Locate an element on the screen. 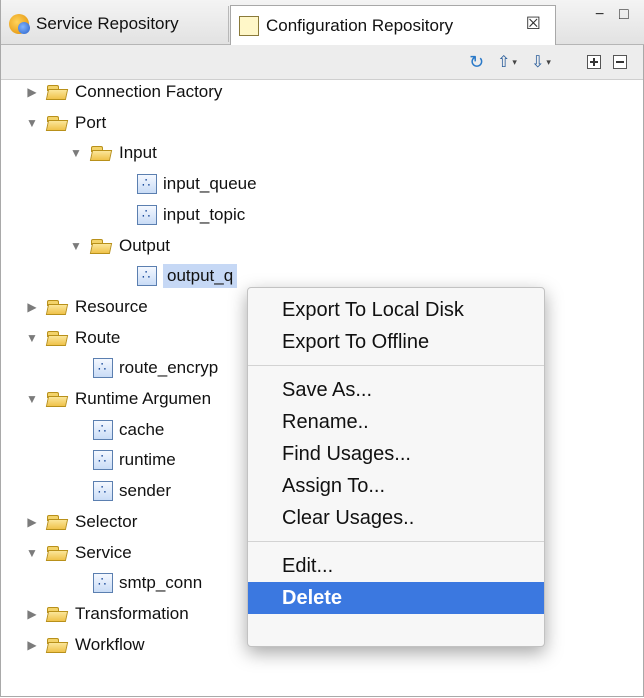  menu-item-clear-usages: Clear Usages.. is located at coordinates (396, 518).